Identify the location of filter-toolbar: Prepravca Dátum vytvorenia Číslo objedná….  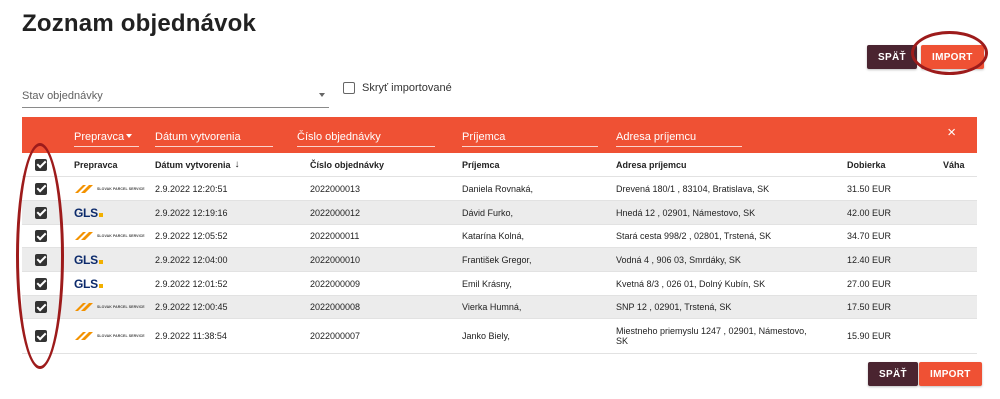
(499, 135).